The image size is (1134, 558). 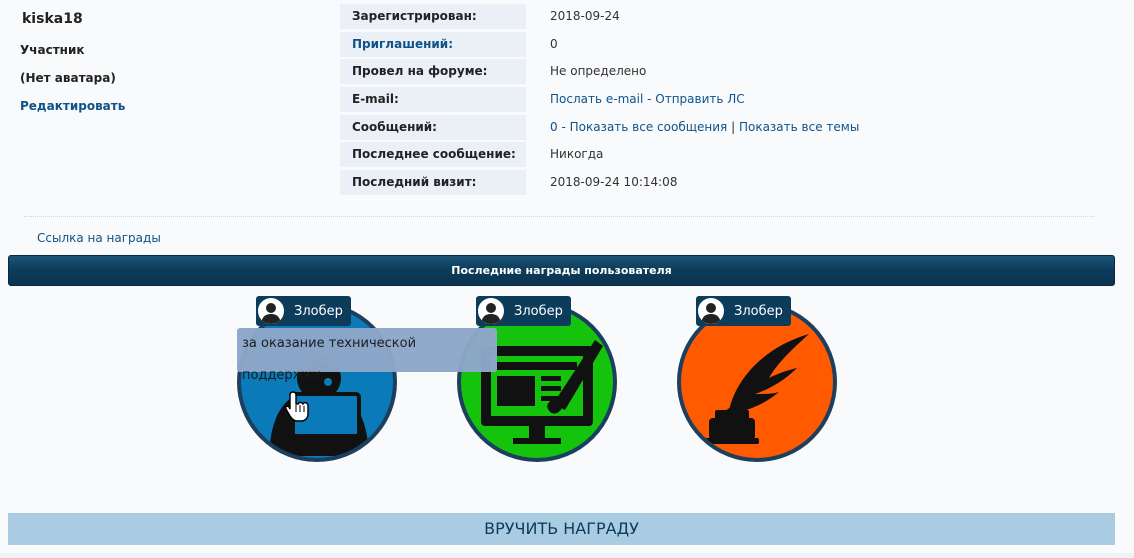 I want to click on edit-profile-link: Редактировать, so click(x=72, y=106).